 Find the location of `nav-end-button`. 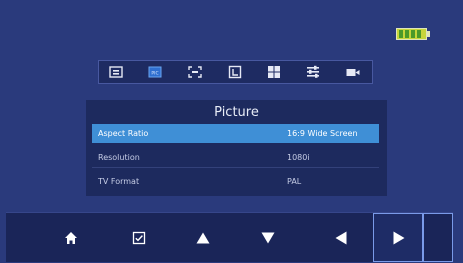

nav-end-button is located at coordinates (438, 237).